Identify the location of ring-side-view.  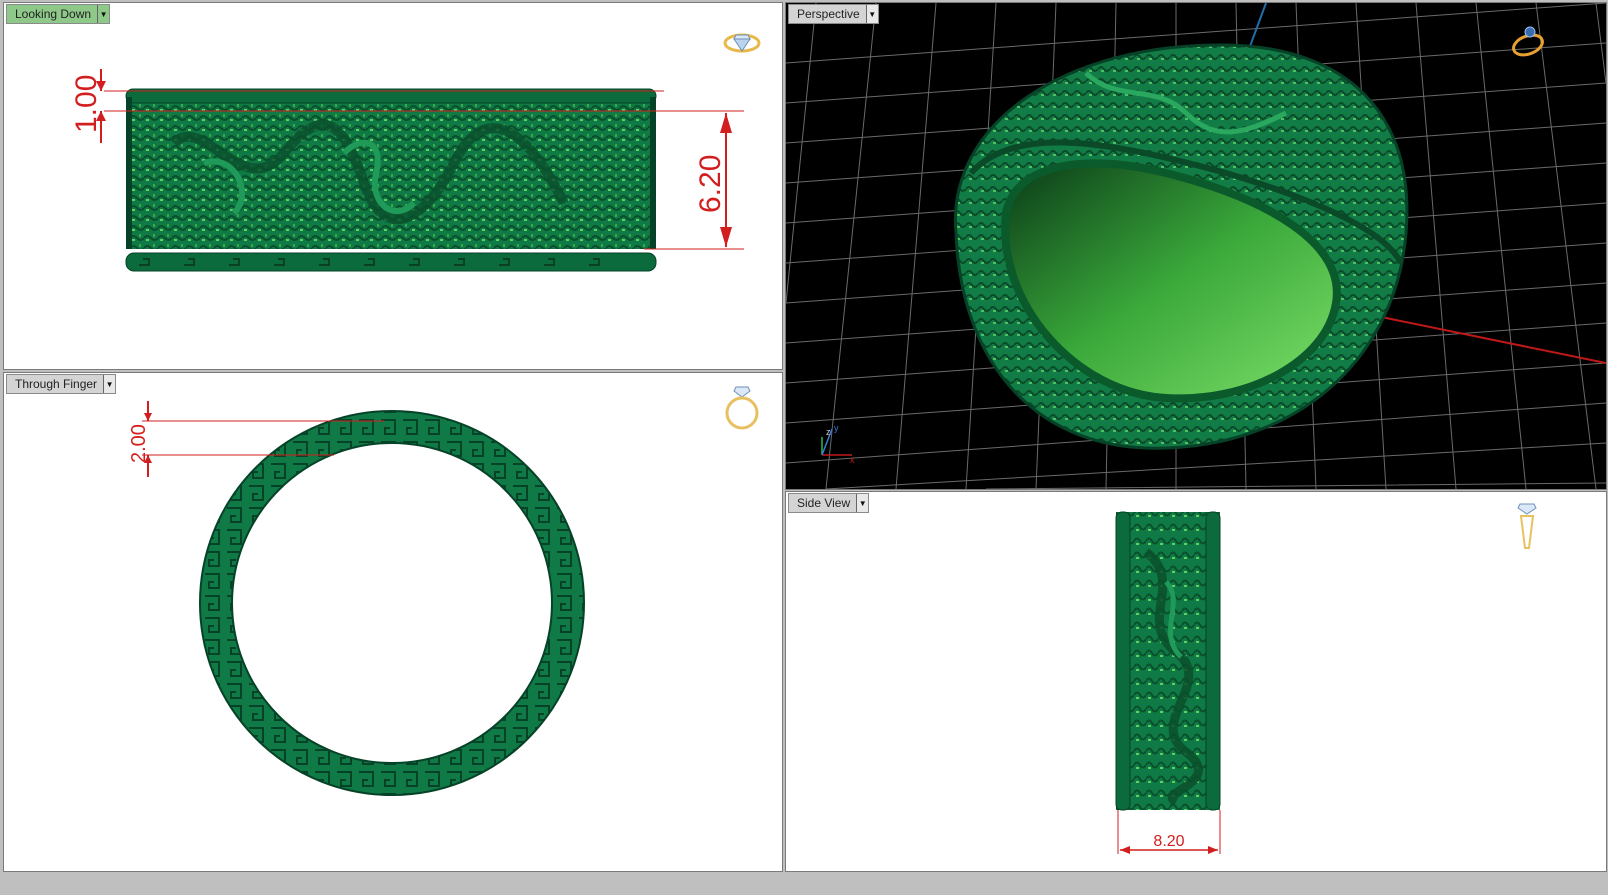
(1168, 661).